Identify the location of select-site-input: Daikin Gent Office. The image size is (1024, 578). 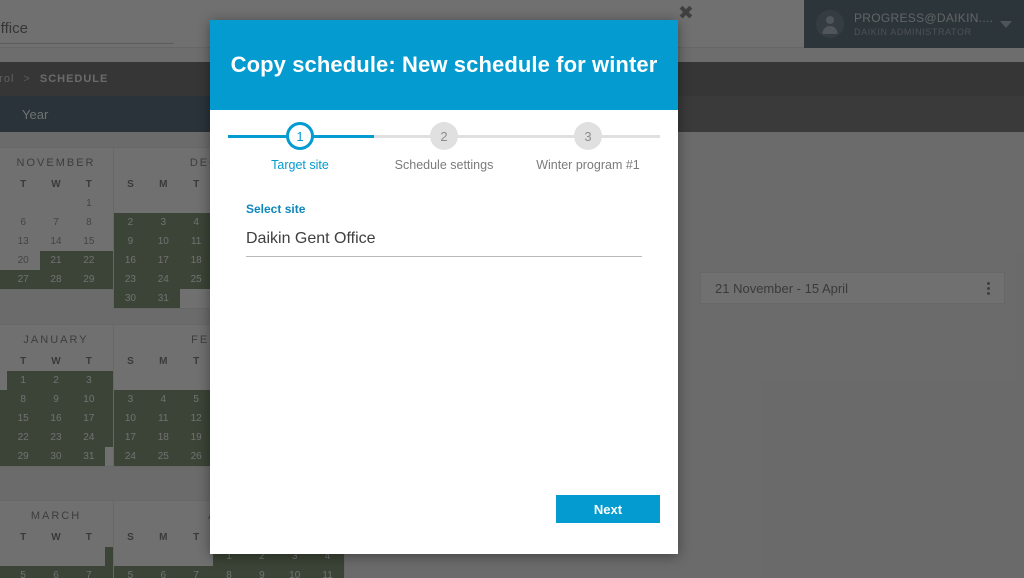
(444, 243).